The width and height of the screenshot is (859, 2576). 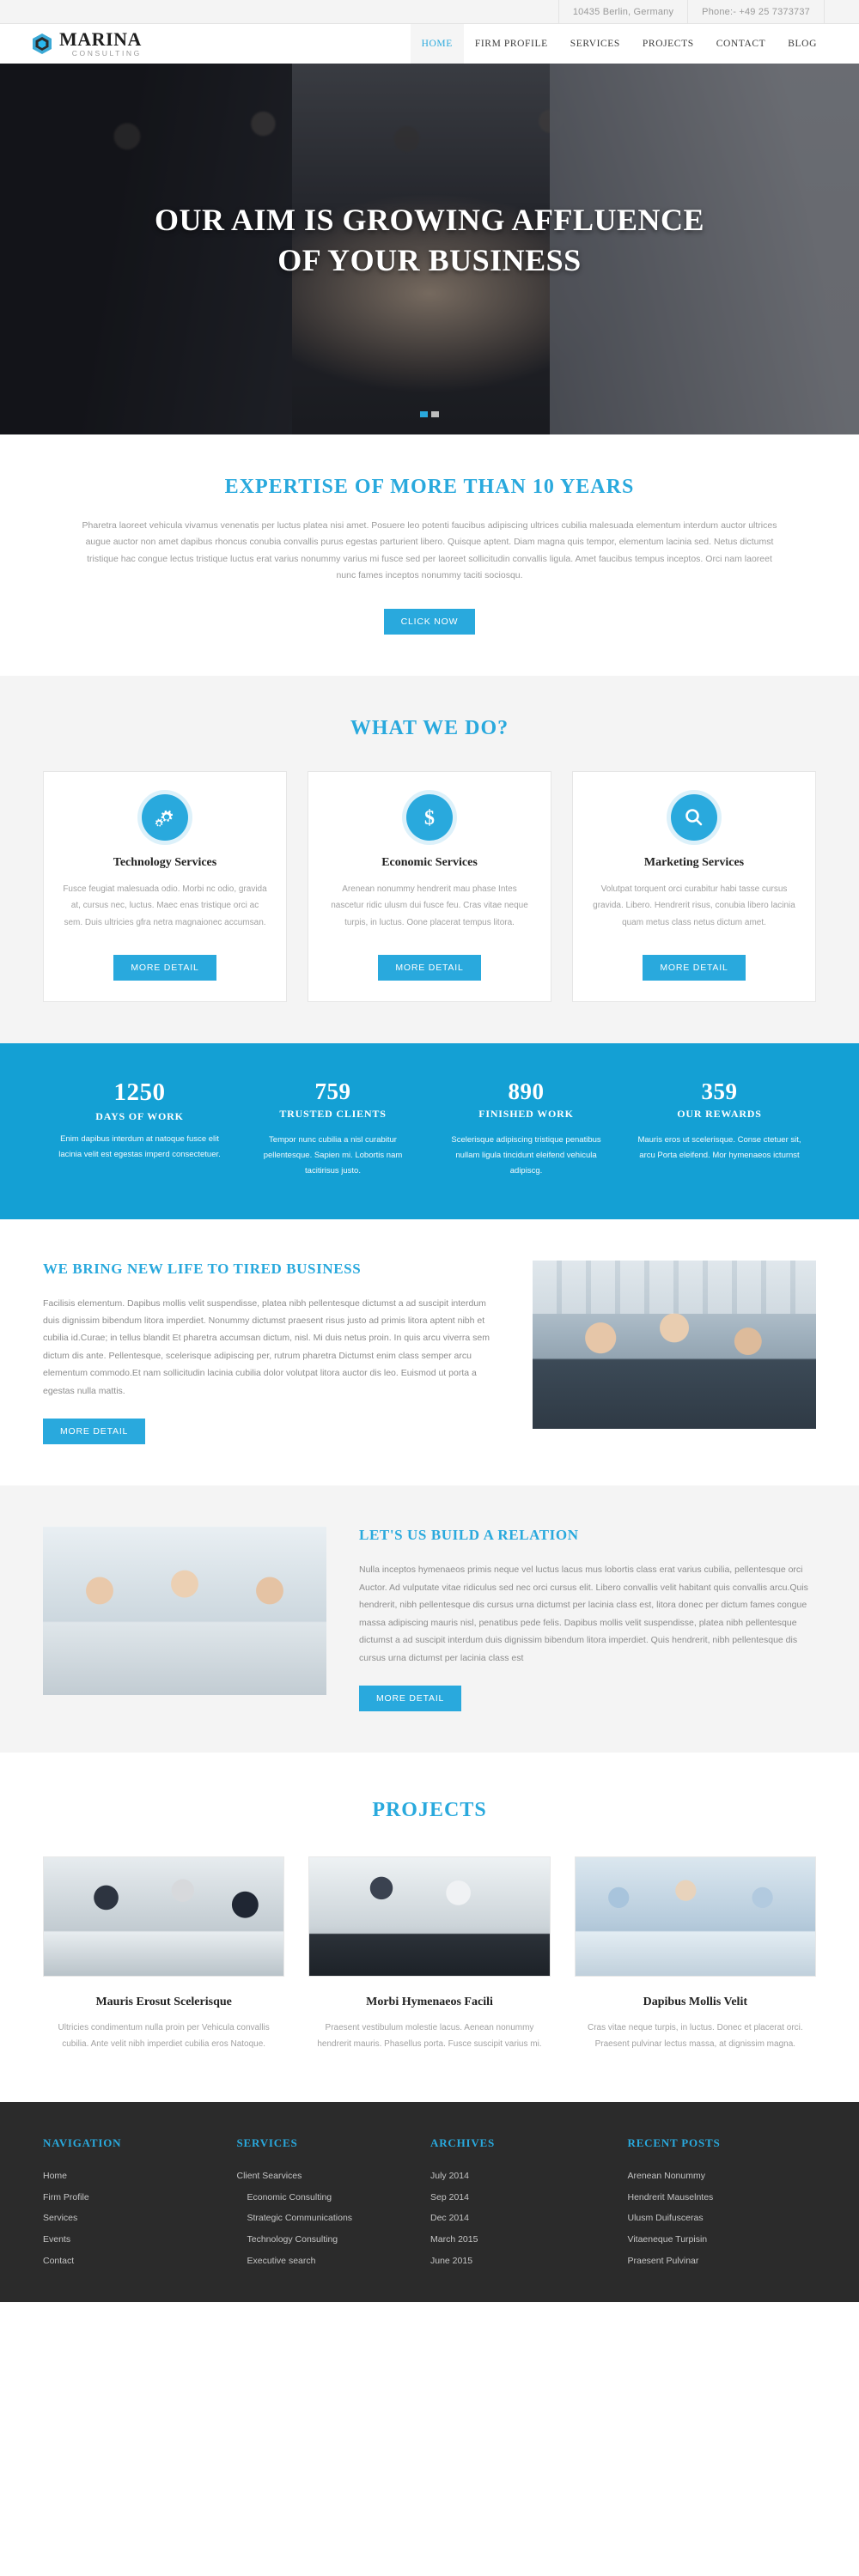 I want to click on footer-heading: NAVIGATION, so click(x=83, y=2143).